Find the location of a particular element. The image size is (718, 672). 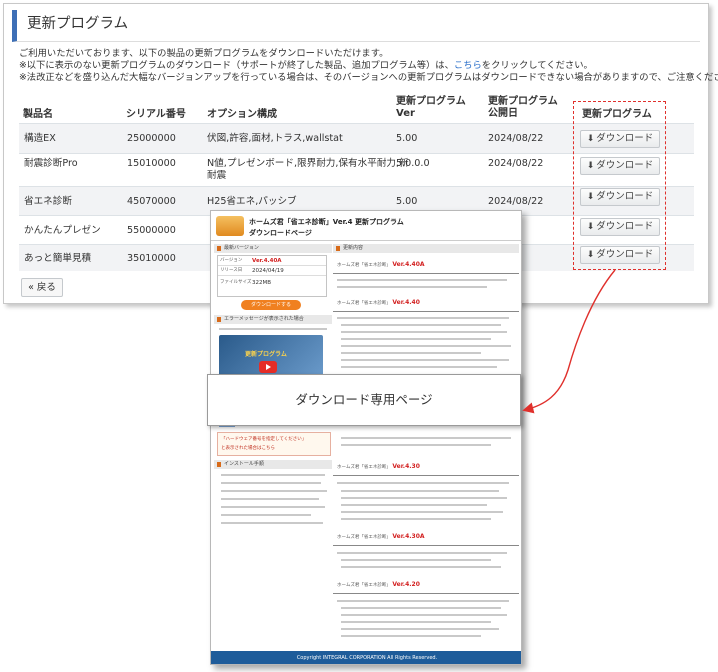

callout-arrow is located at coordinates (569, 341).